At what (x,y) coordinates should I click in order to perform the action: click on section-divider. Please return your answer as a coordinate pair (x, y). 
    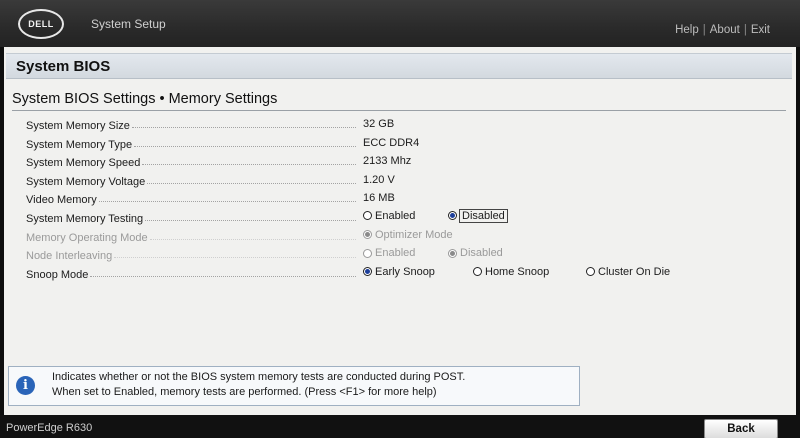
    Looking at the image, I should click on (399, 110).